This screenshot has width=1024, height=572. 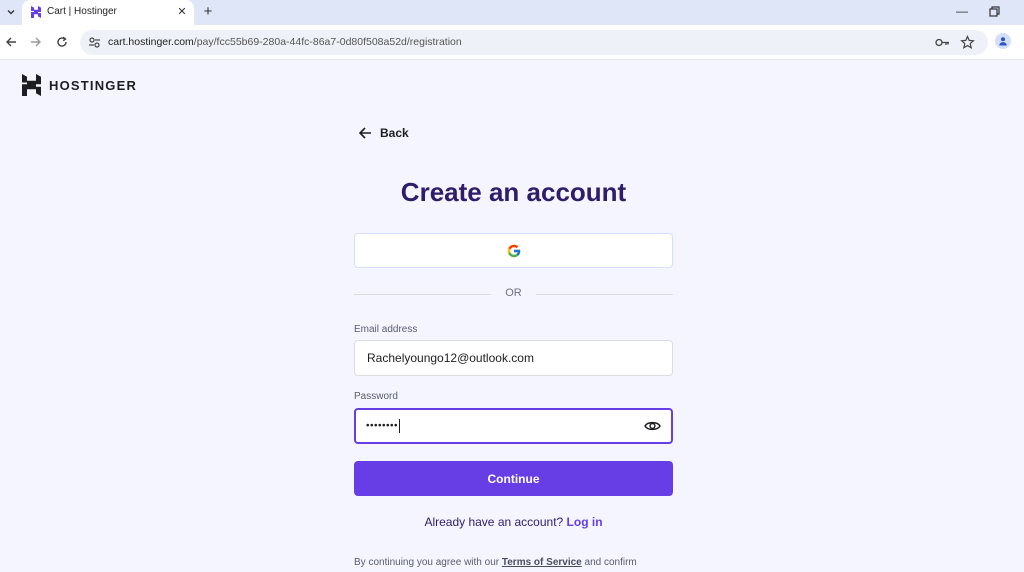 I want to click on password-field: ••••••••, so click(x=513, y=426).